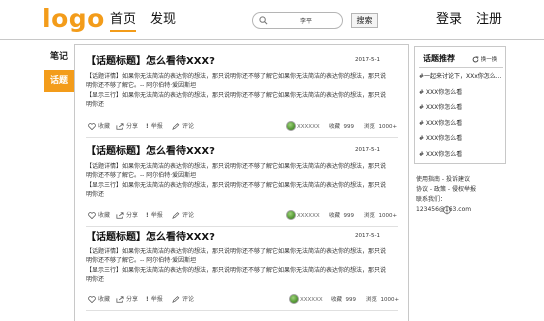 This screenshot has width=544, height=321. What do you see at coordinates (475, 59) in the screenshot?
I see `refresh-icon` at bounding box center [475, 59].